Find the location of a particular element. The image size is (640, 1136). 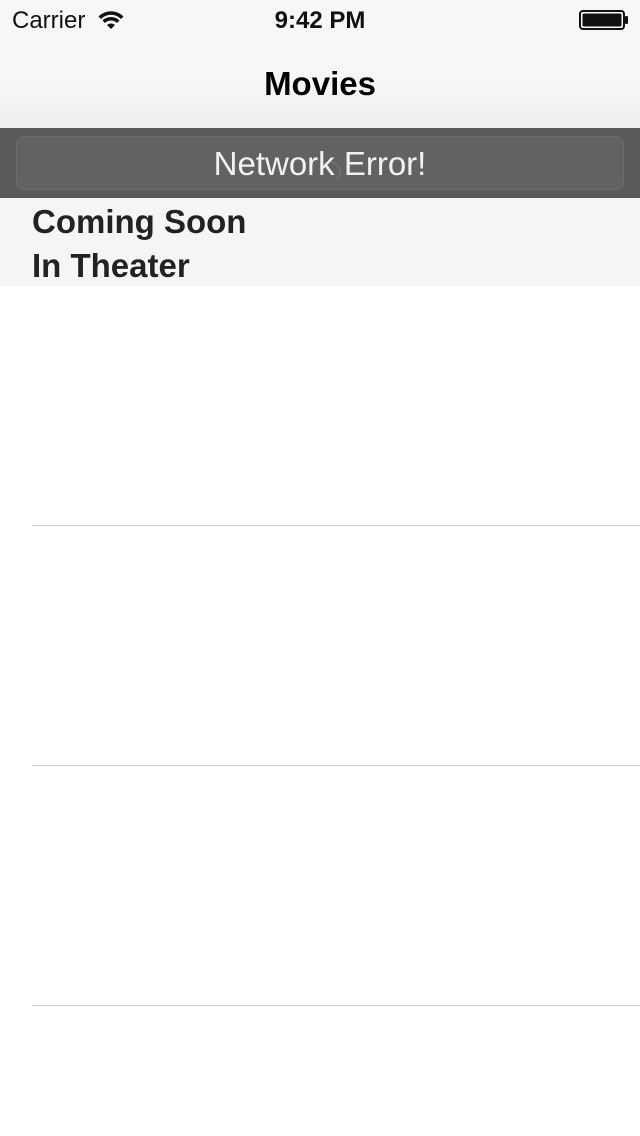

error-message: Network Error! is located at coordinates (320, 163).